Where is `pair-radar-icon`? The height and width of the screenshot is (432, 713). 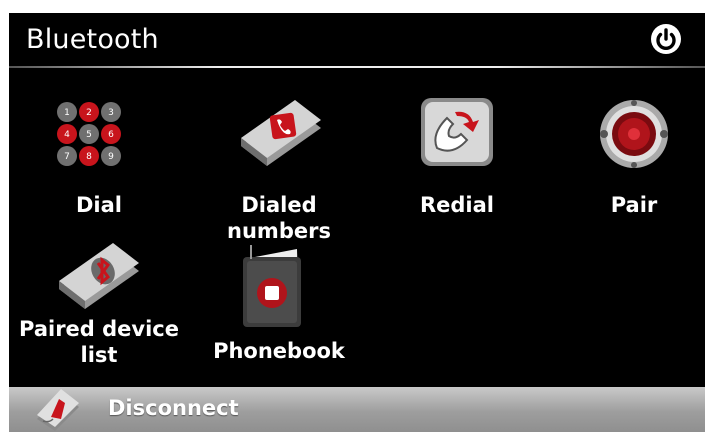
pair-radar-icon is located at coordinates (634, 134).